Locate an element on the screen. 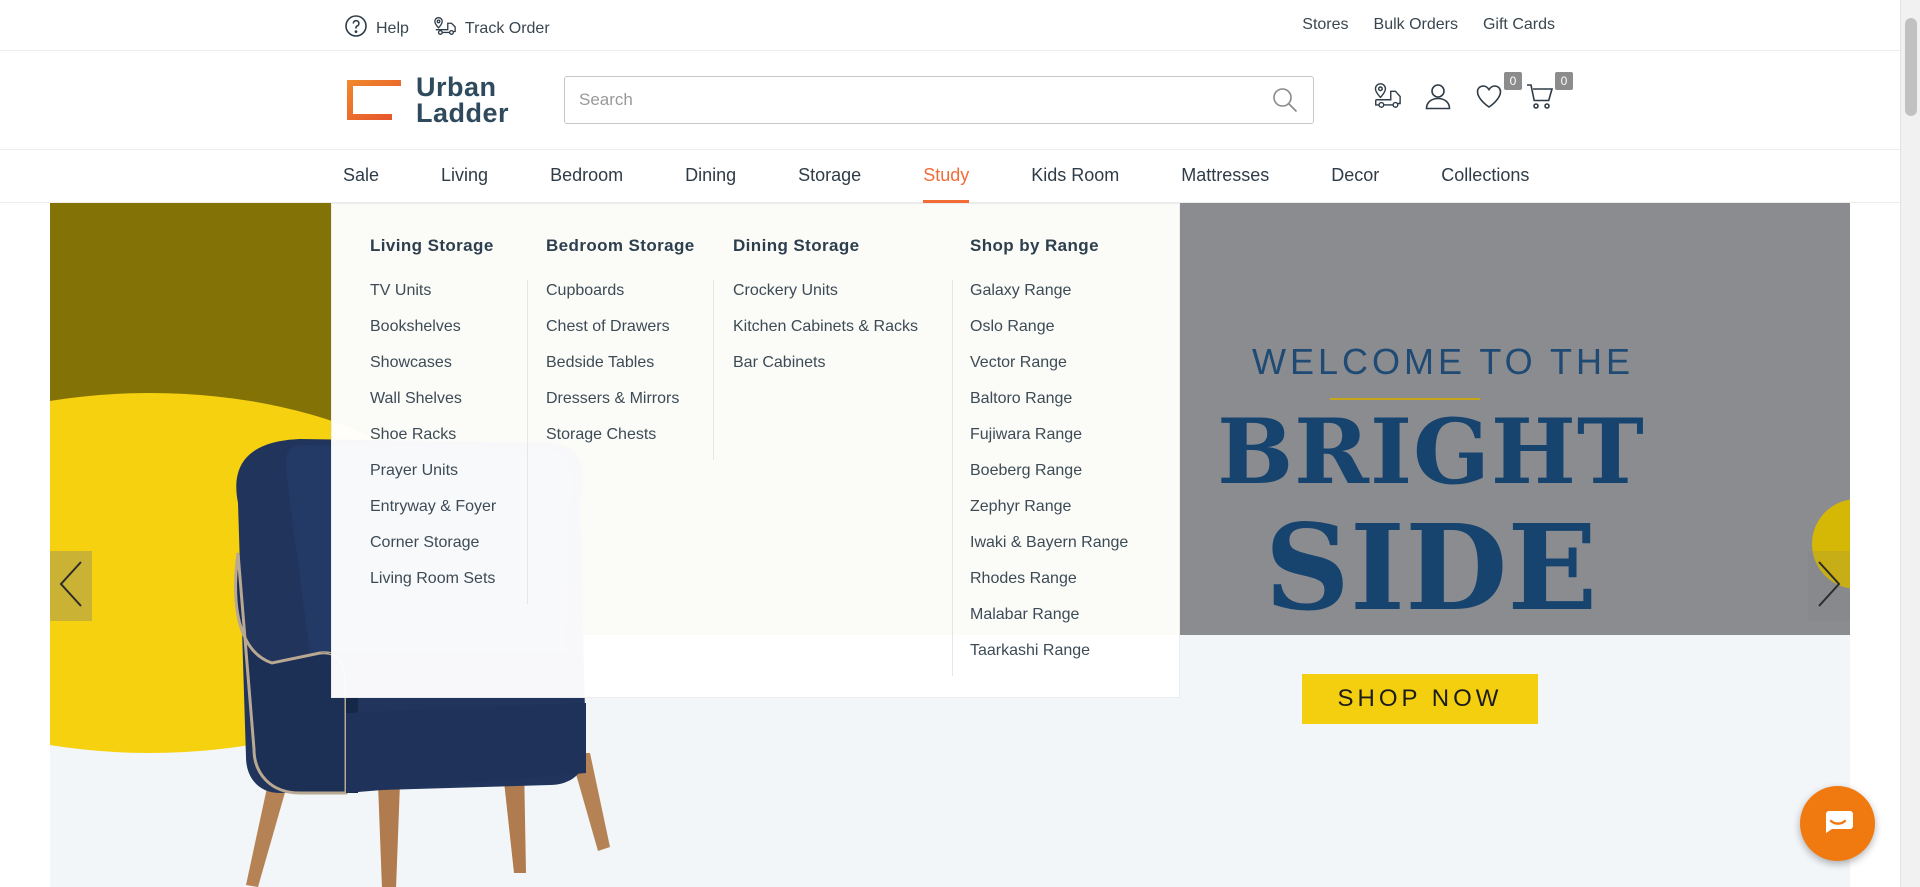  wishlist-count-badge: 0 is located at coordinates (1513, 81).